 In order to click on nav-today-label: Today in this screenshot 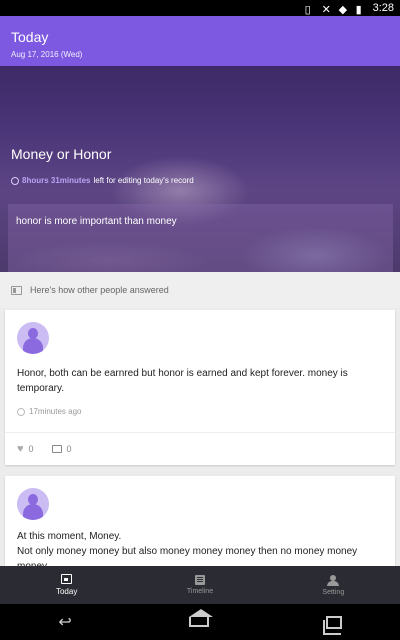, I will do `click(66, 591)`.